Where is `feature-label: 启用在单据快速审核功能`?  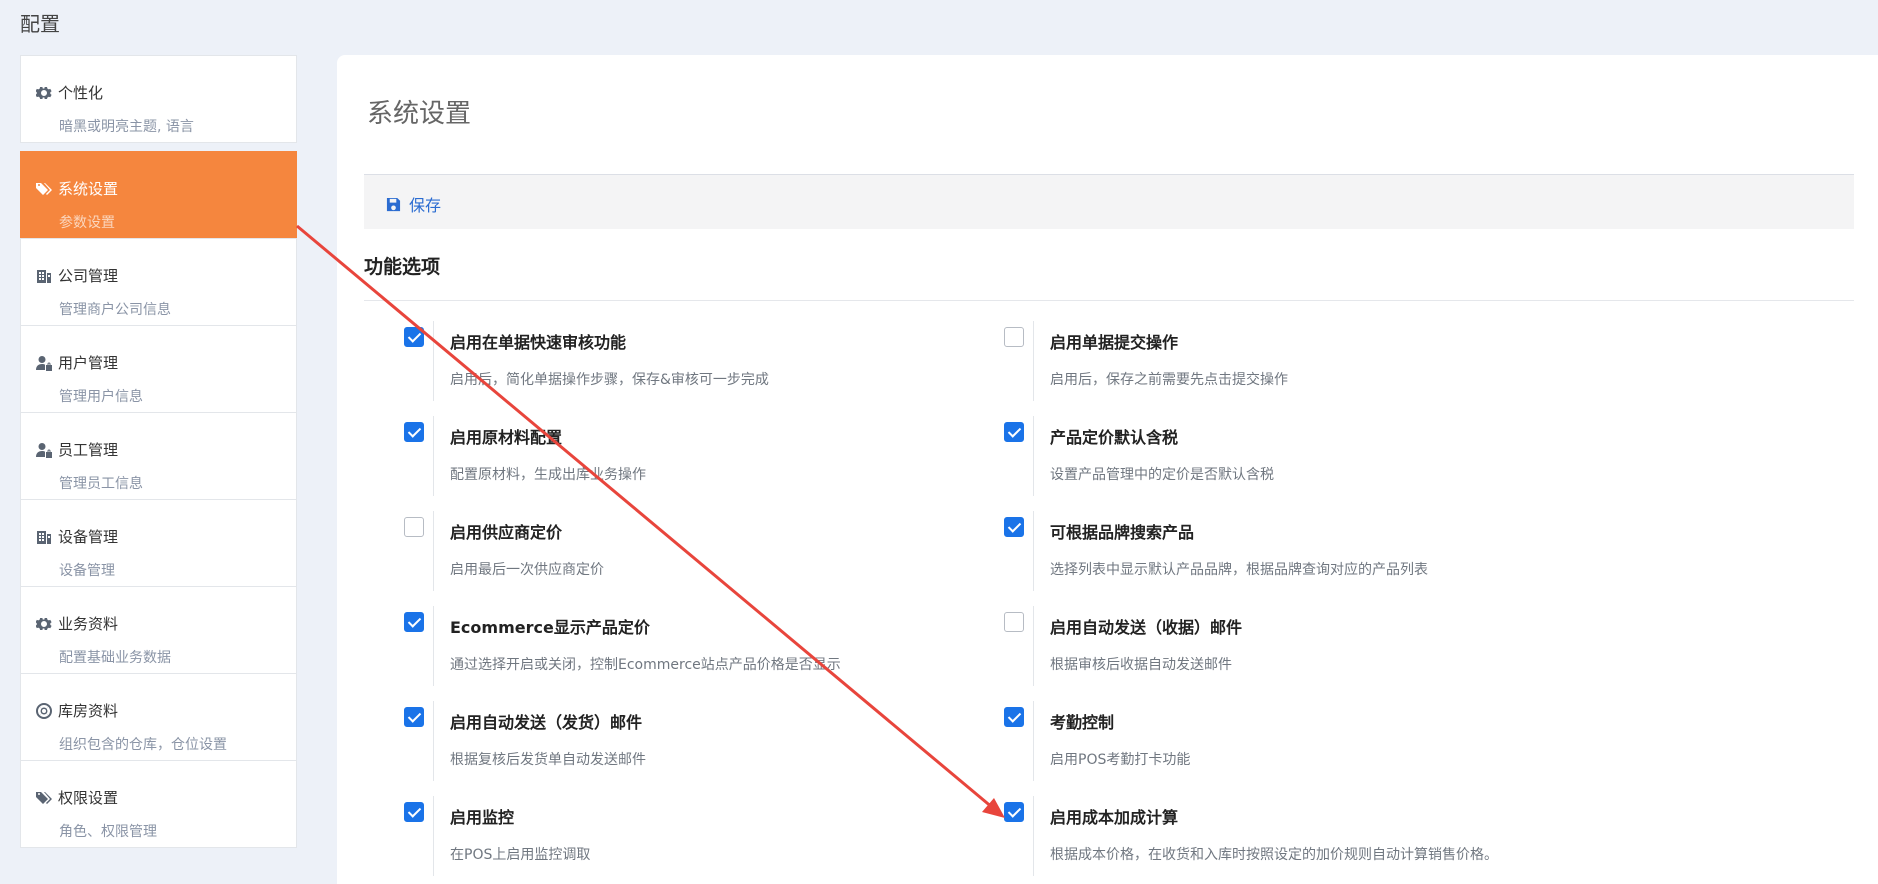 feature-label: 启用在单据快速审核功能 is located at coordinates (538, 342).